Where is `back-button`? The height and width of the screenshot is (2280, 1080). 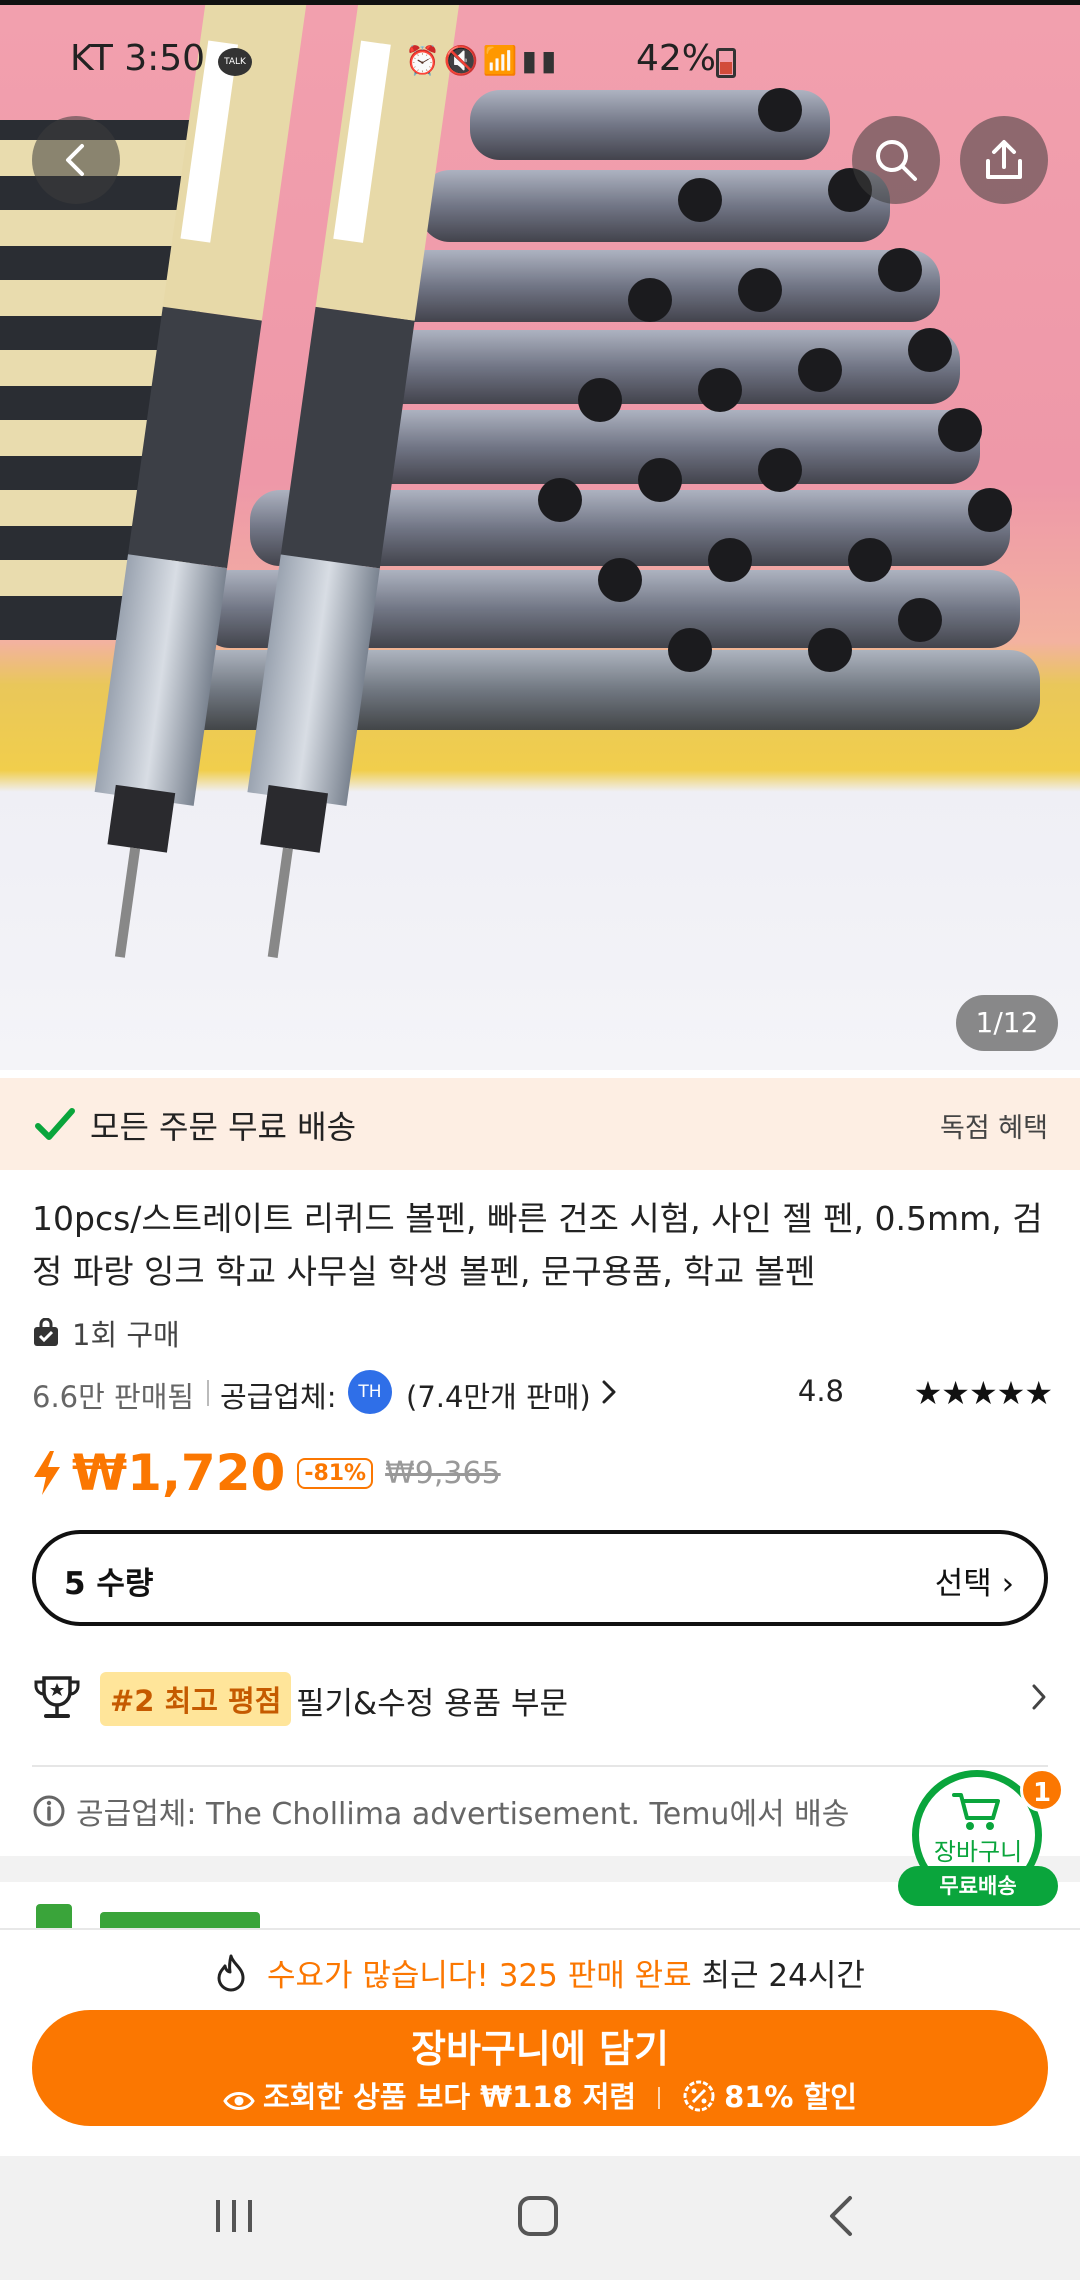
back-button is located at coordinates (76, 160).